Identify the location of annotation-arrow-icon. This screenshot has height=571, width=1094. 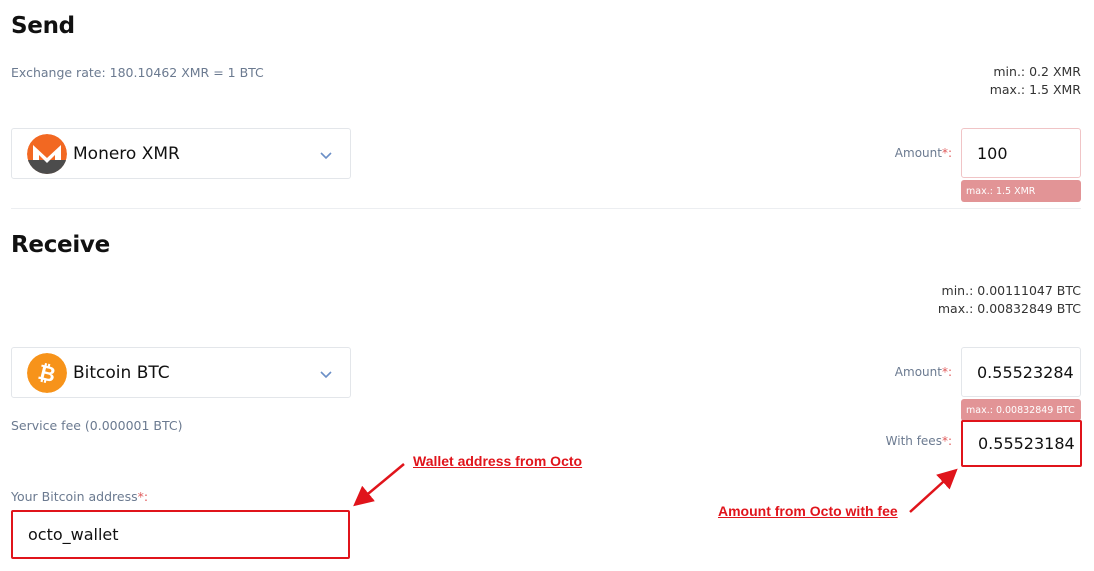
(655, 488).